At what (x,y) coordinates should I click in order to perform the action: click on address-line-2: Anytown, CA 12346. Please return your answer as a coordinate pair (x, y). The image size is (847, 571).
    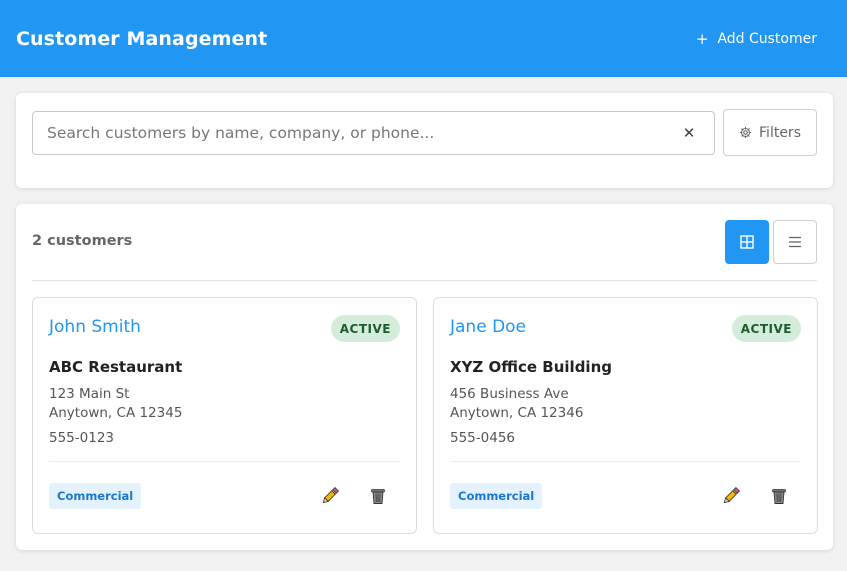
    Looking at the image, I should click on (517, 413).